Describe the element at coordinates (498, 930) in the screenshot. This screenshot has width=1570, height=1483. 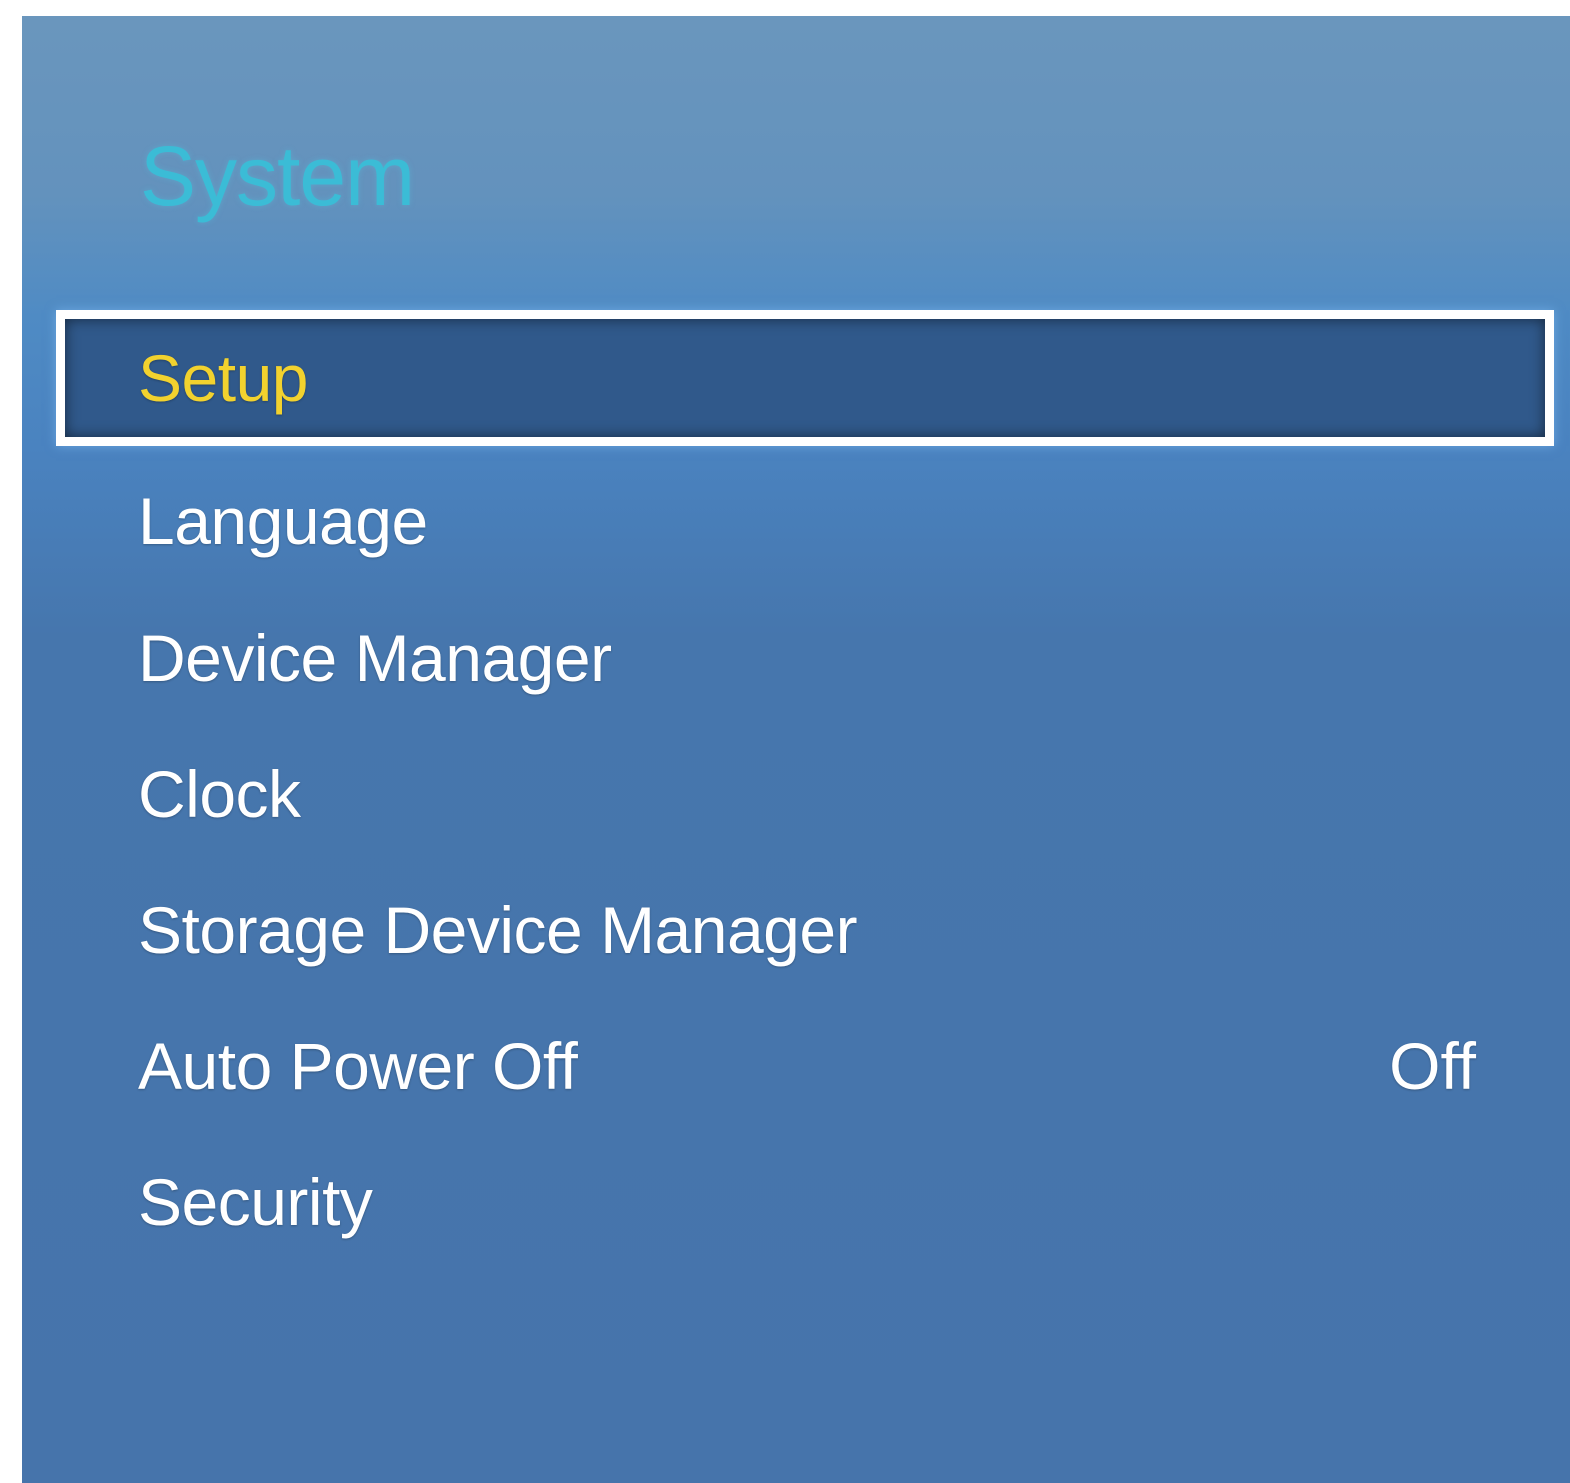
I see `menu-item-label: Storage Device Manager` at that location.